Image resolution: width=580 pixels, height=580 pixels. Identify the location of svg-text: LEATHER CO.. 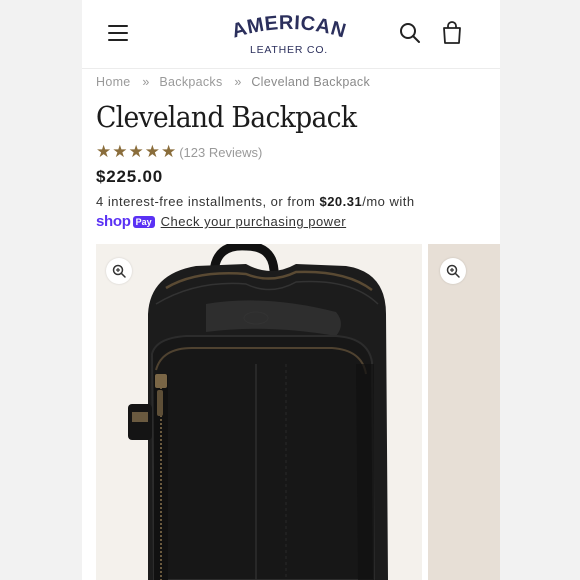
(289, 50).